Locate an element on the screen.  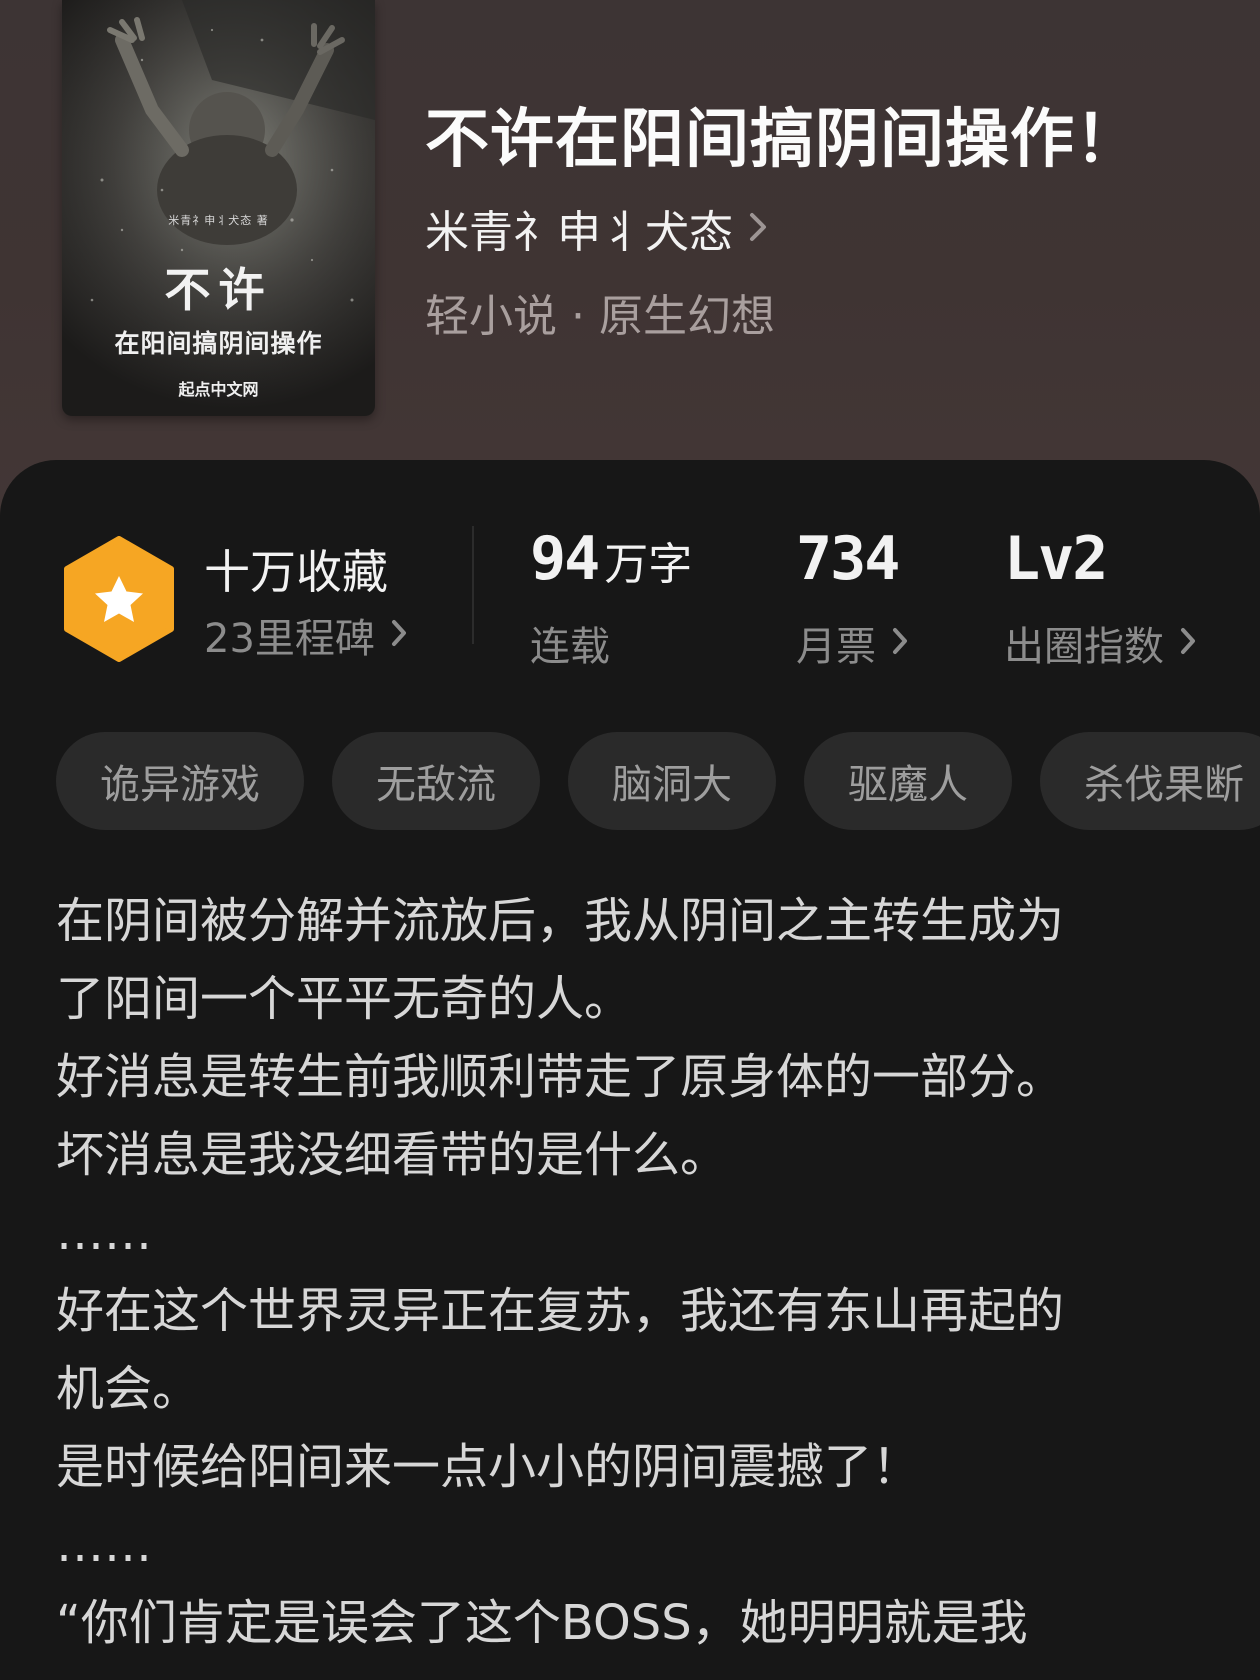
monthly-tickets-link: 月票 is located at coordinates (853, 643).